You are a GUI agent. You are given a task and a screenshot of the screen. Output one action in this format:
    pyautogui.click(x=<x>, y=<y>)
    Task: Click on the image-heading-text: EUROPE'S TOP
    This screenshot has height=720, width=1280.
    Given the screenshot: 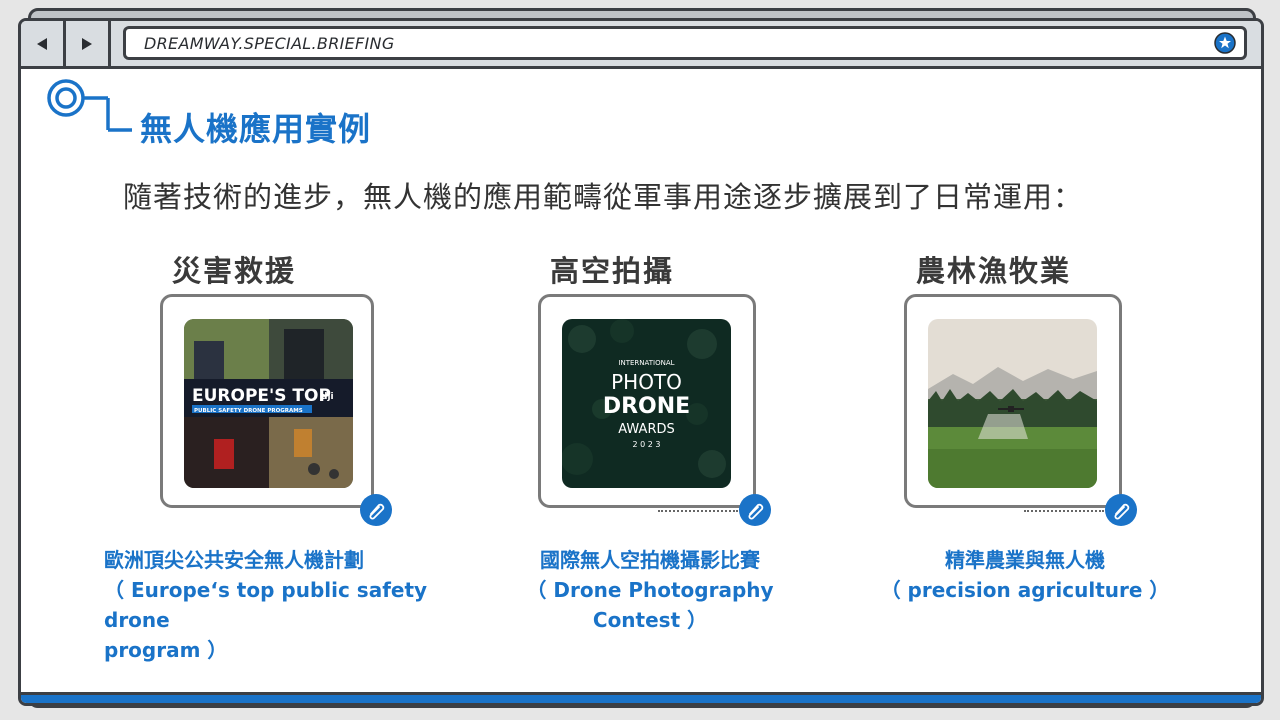 What is the action you would take?
    pyautogui.click(x=261, y=396)
    